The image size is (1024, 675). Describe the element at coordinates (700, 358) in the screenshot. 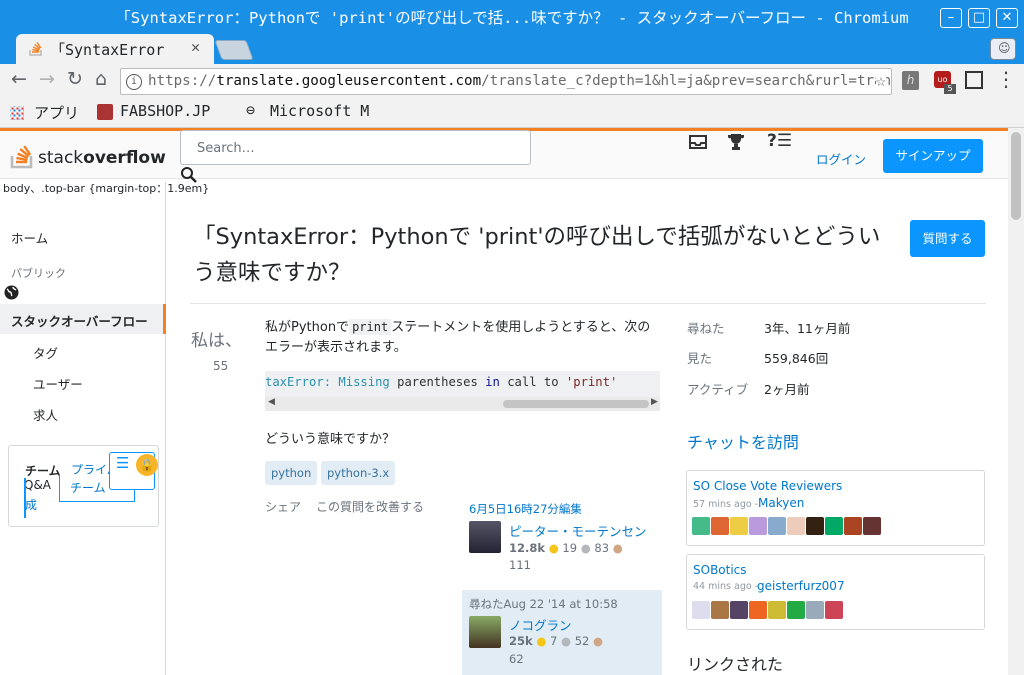

I see `stat-viewed-label: 見た` at that location.